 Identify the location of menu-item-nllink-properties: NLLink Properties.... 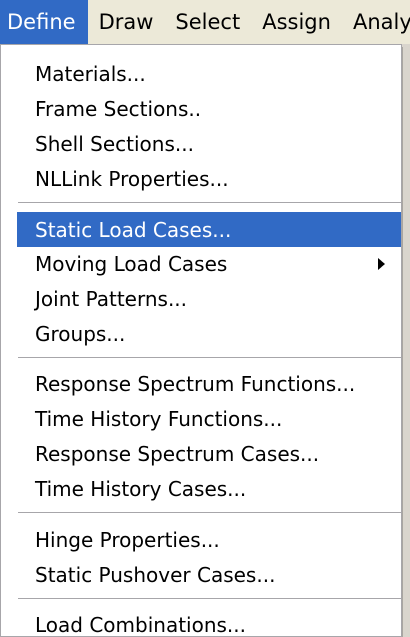
(209, 178).